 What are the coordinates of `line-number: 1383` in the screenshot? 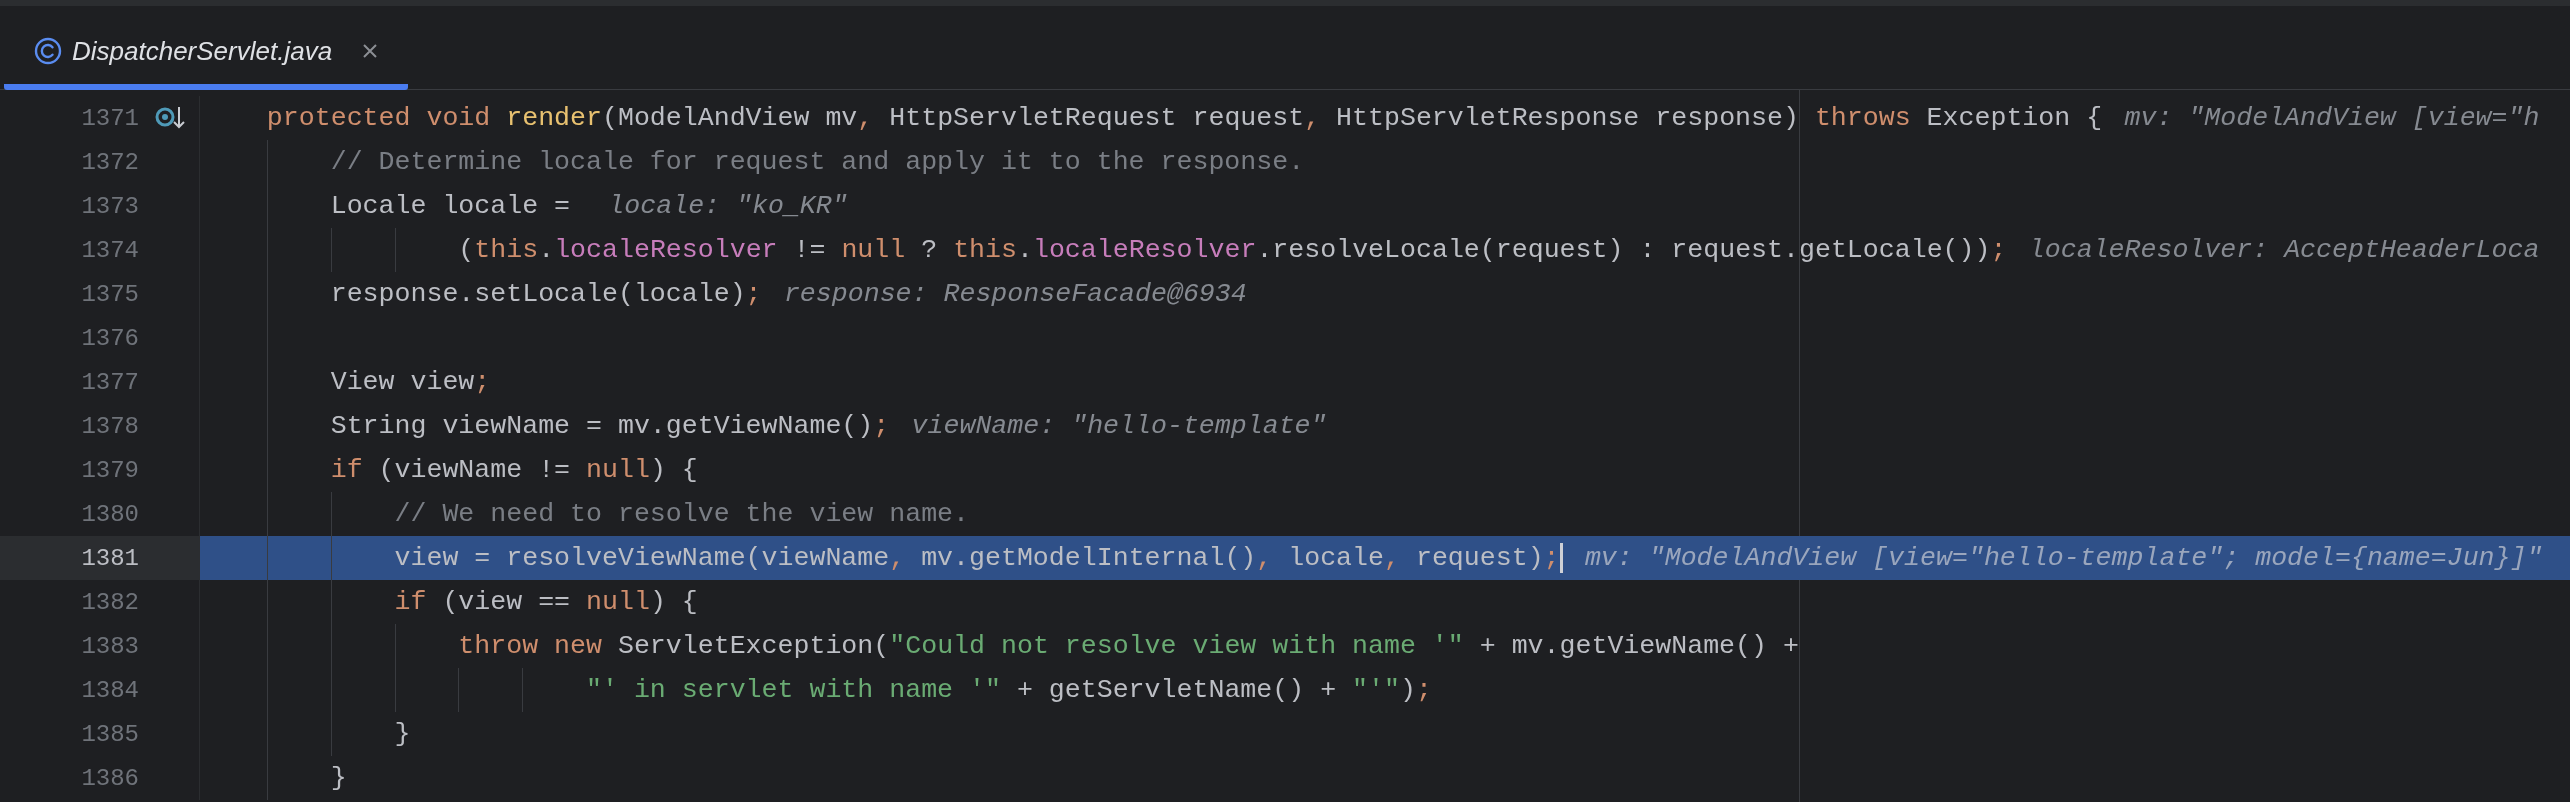 It's located at (109, 646).